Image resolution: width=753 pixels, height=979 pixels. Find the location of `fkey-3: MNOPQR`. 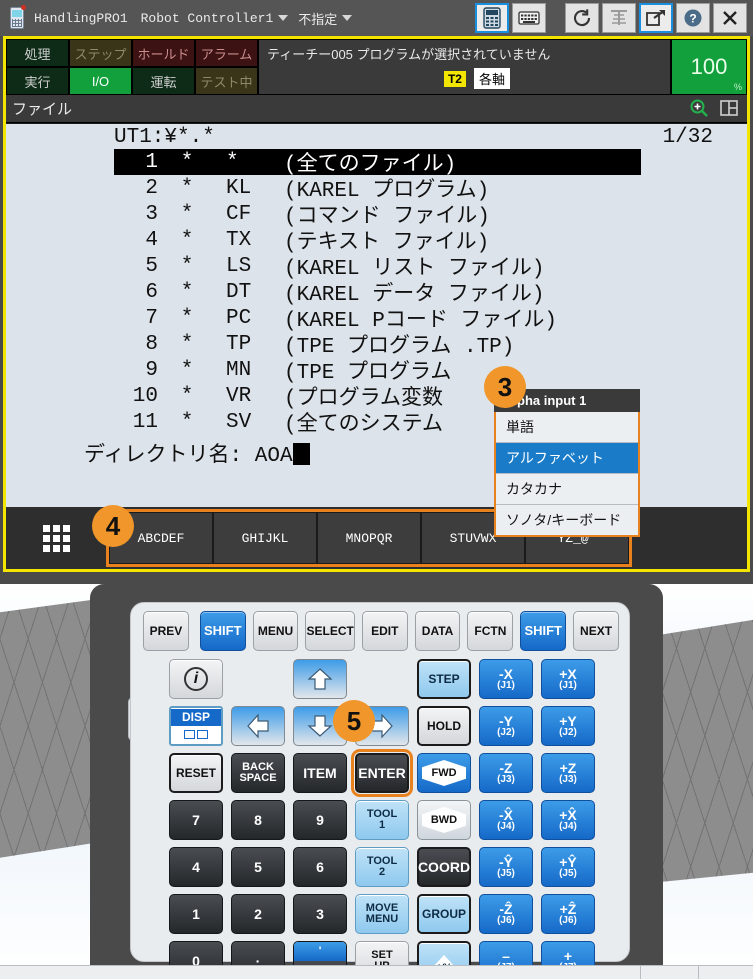

fkey-3: MNOPQR is located at coordinates (369, 538).